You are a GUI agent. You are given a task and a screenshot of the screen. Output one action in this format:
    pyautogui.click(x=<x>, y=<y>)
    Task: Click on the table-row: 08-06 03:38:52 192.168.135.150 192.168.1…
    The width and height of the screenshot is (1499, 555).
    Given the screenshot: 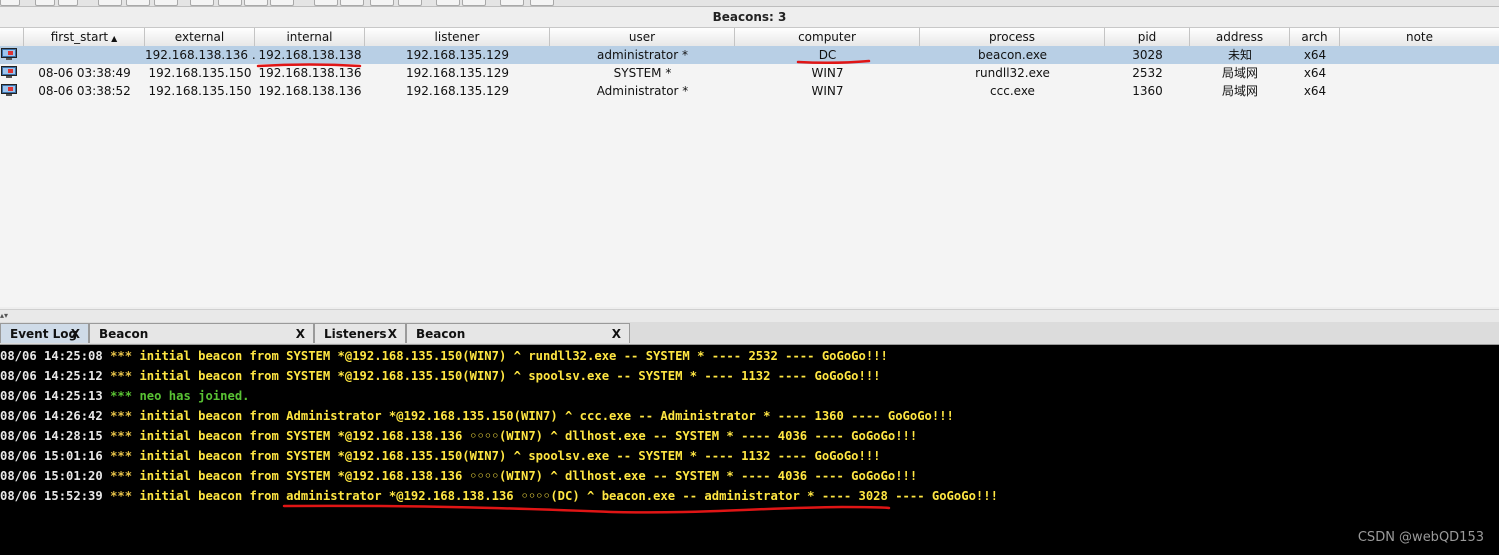 What is the action you would take?
    pyautogui.click(x=749, y=91)
    